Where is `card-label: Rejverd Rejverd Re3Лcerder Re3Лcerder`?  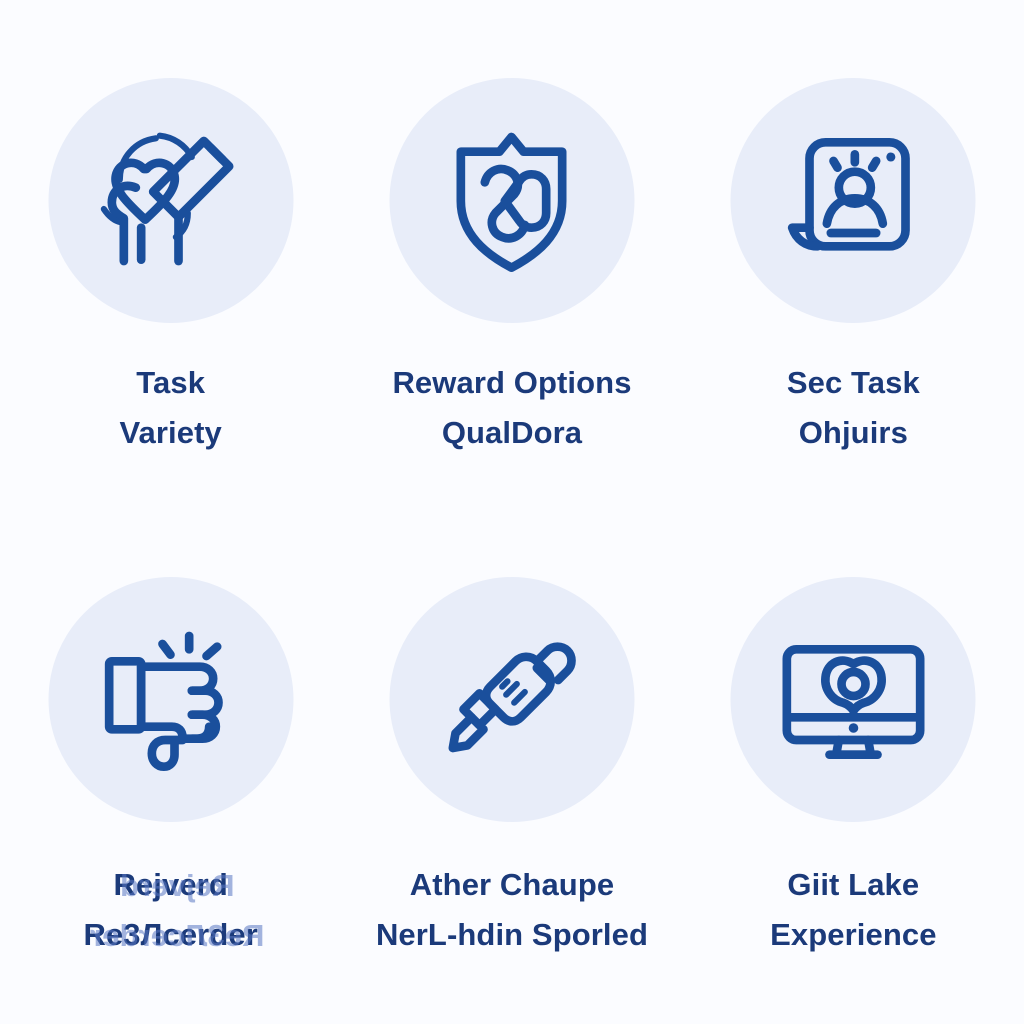 card-label: Rejverd Rejverd Re3Лcerder Re3Лcerder is located at coordinates (170, 910).